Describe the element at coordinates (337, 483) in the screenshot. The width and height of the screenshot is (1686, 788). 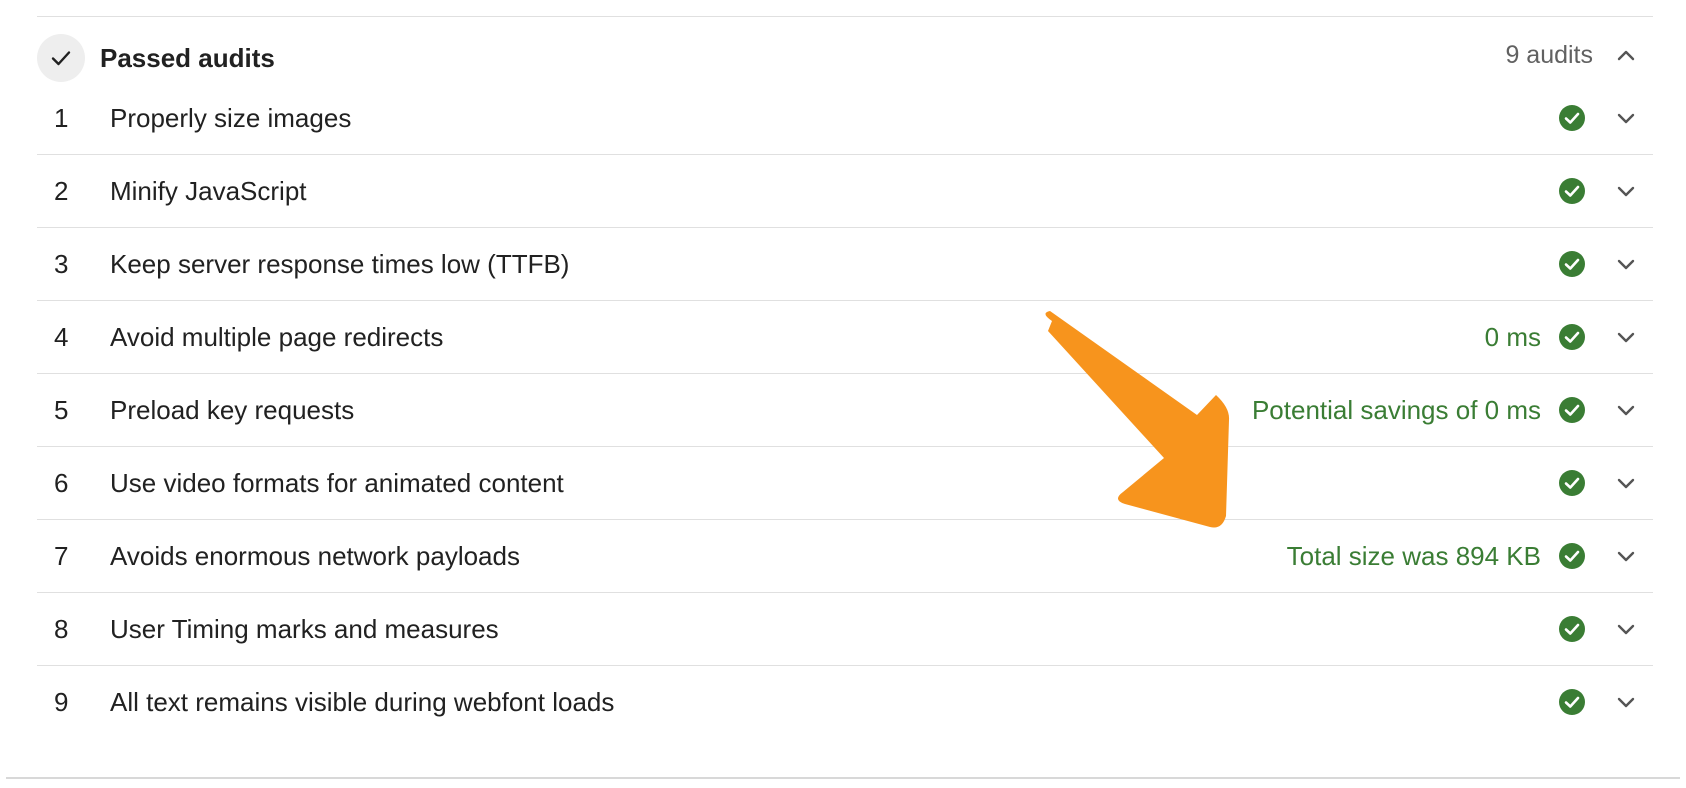
I see `audit-title: Use video formats for animated content` at that location.